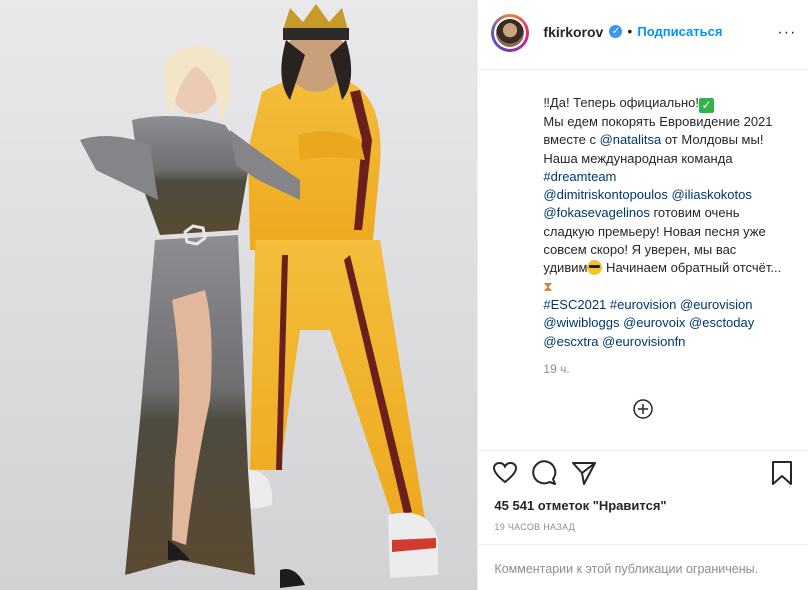 The height and width of the screenshot is (590, 808). I want to click on avatar-image, so click(510, 33).